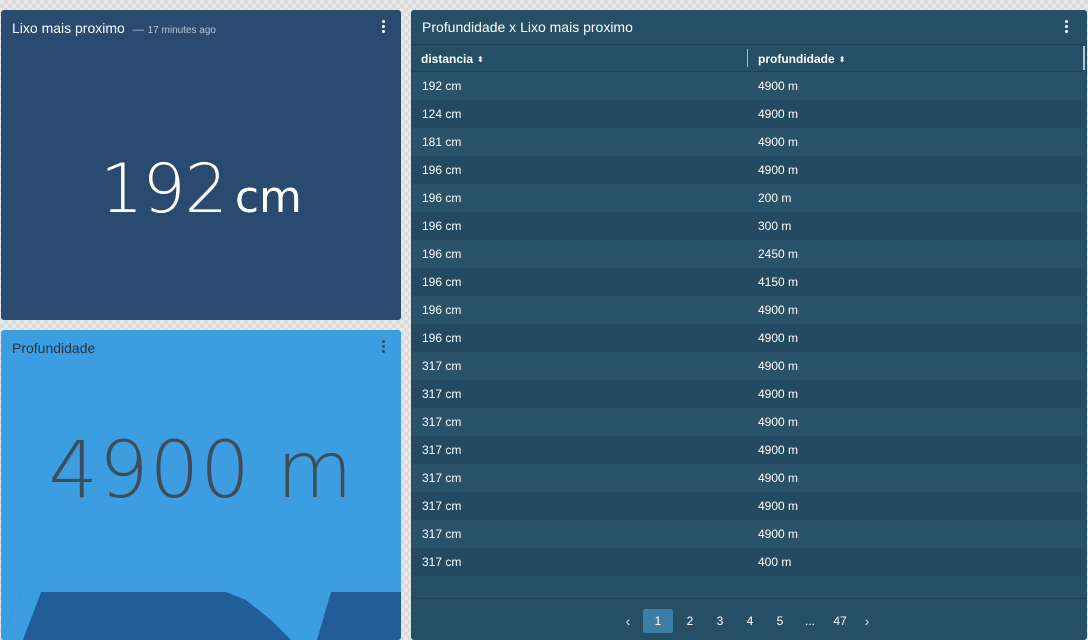 The height and width of the screenshot is (640, 1088). What do you see at coordinates (720, 621) in the screenshot?
I see `page-button-3: 3` at bounding box center [720, 621].